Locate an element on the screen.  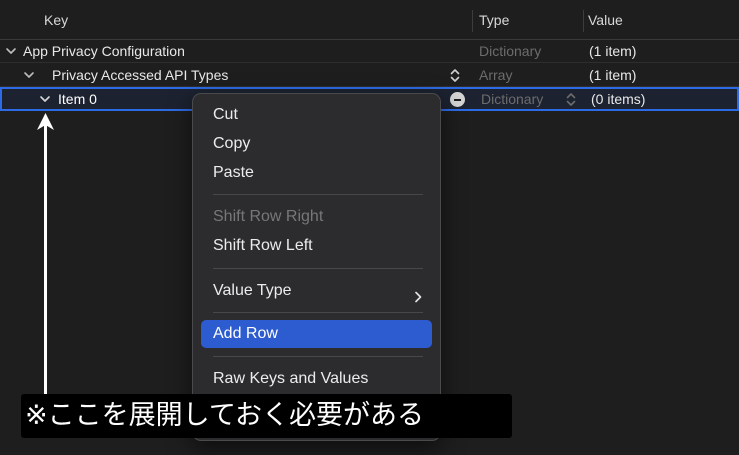
key-stepper-icon is located at coordinates (455, 75).